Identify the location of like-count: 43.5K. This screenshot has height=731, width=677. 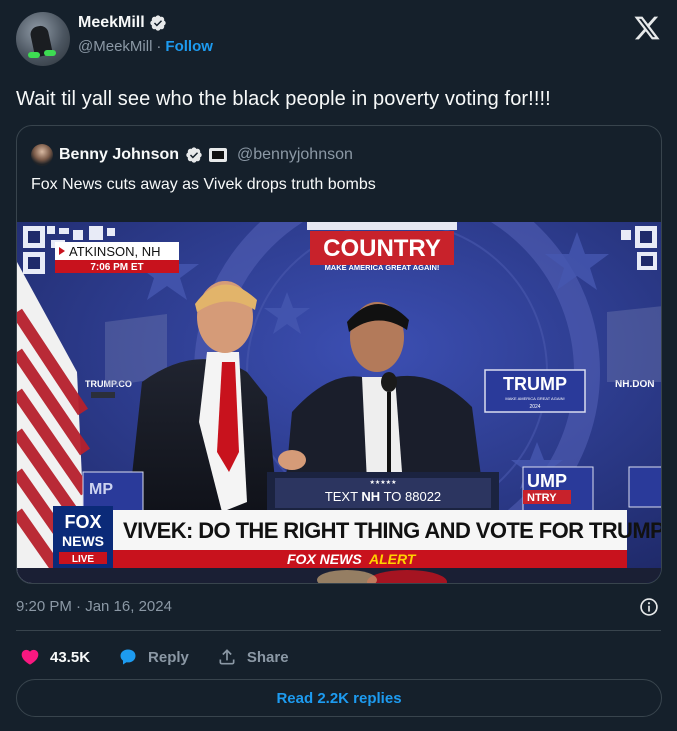
(70, 657).